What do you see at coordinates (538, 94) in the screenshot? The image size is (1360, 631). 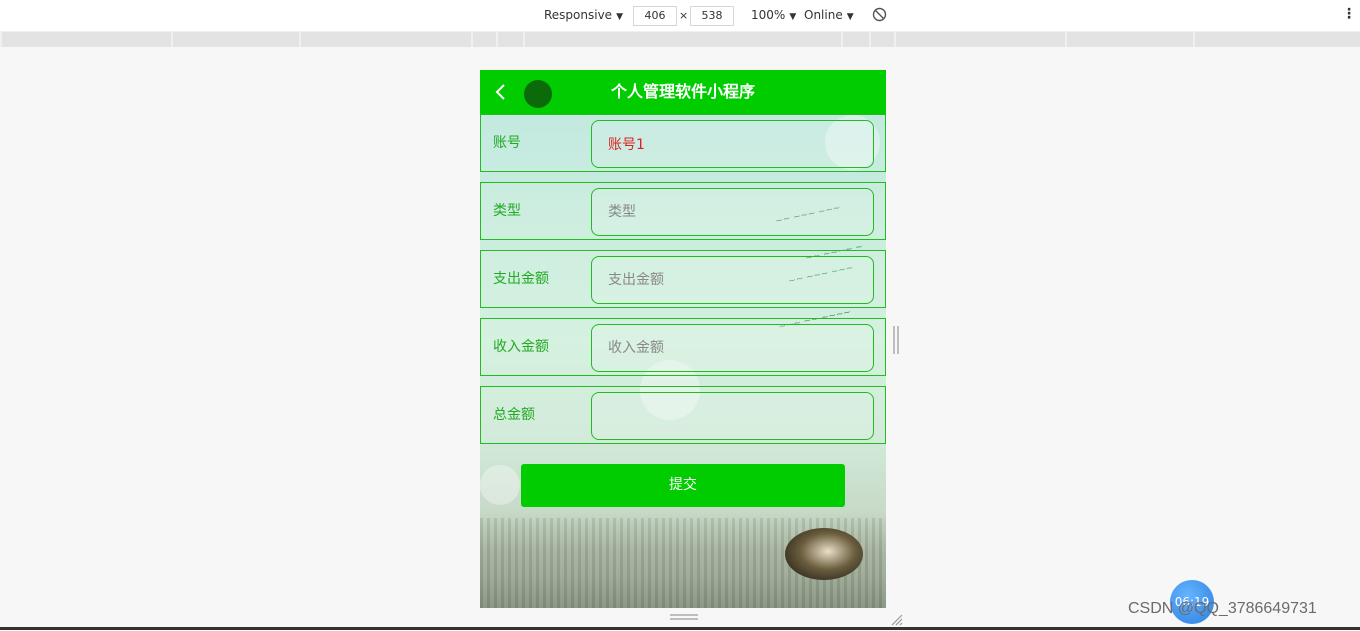 I see `avatar` at bounding box center [538, 94].